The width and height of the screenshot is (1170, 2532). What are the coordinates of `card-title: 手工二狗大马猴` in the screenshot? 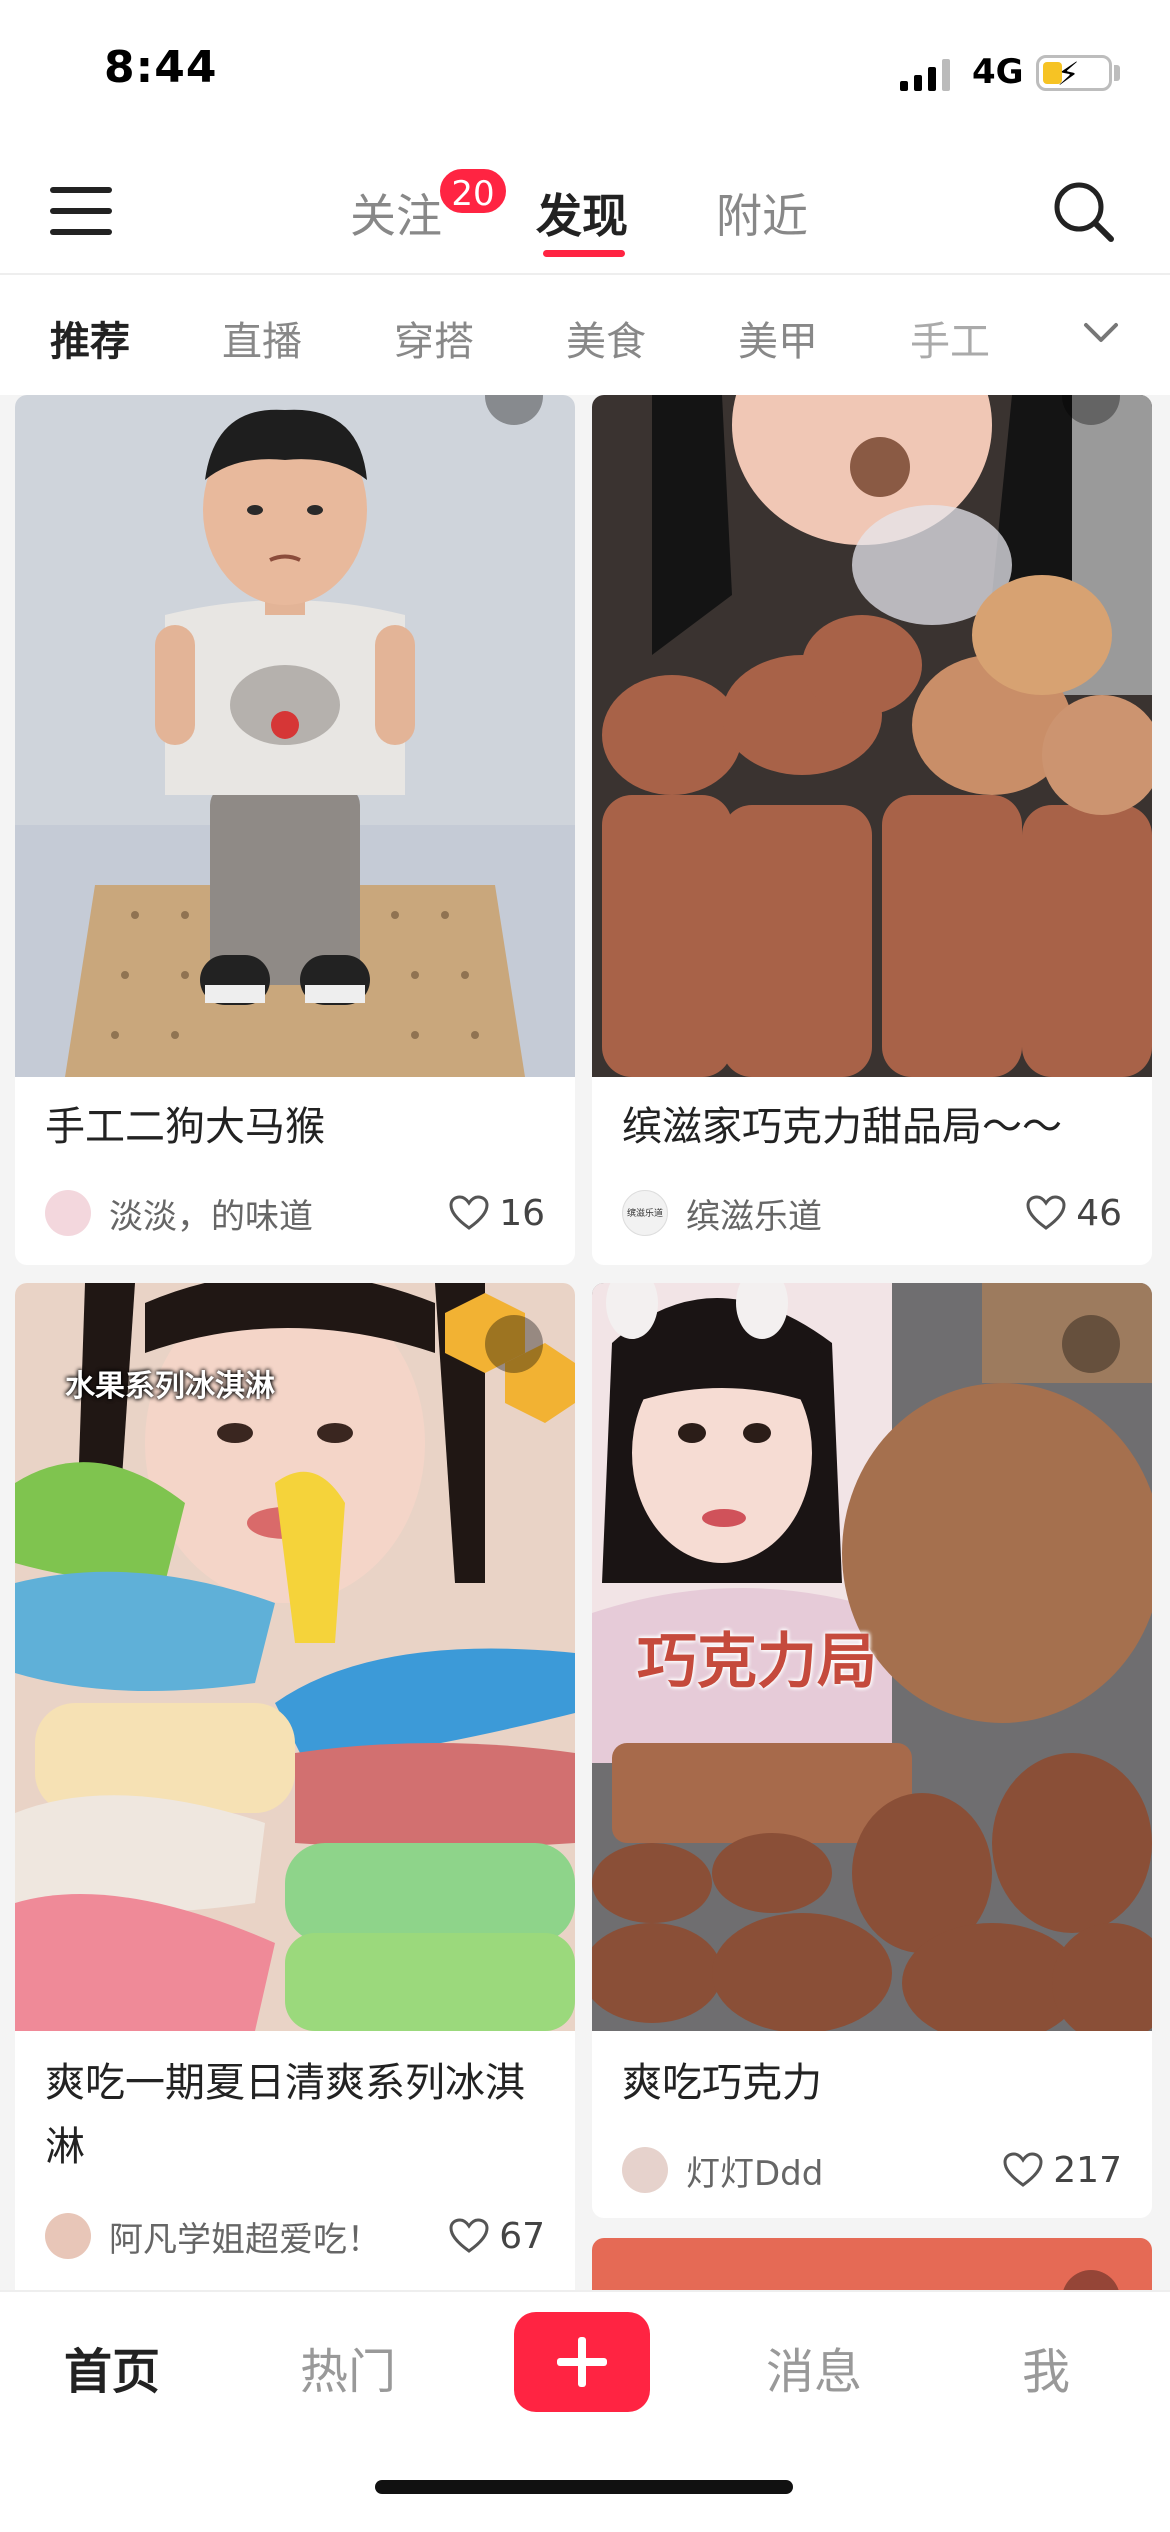 It's located at (185, 1127).